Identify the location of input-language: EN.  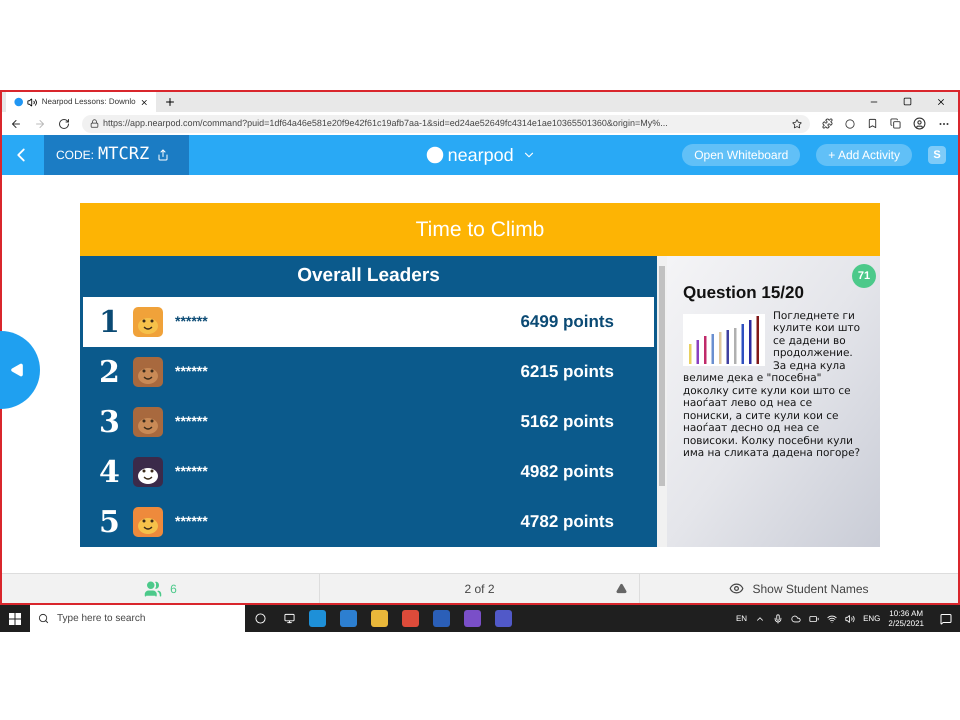
(742, 618).